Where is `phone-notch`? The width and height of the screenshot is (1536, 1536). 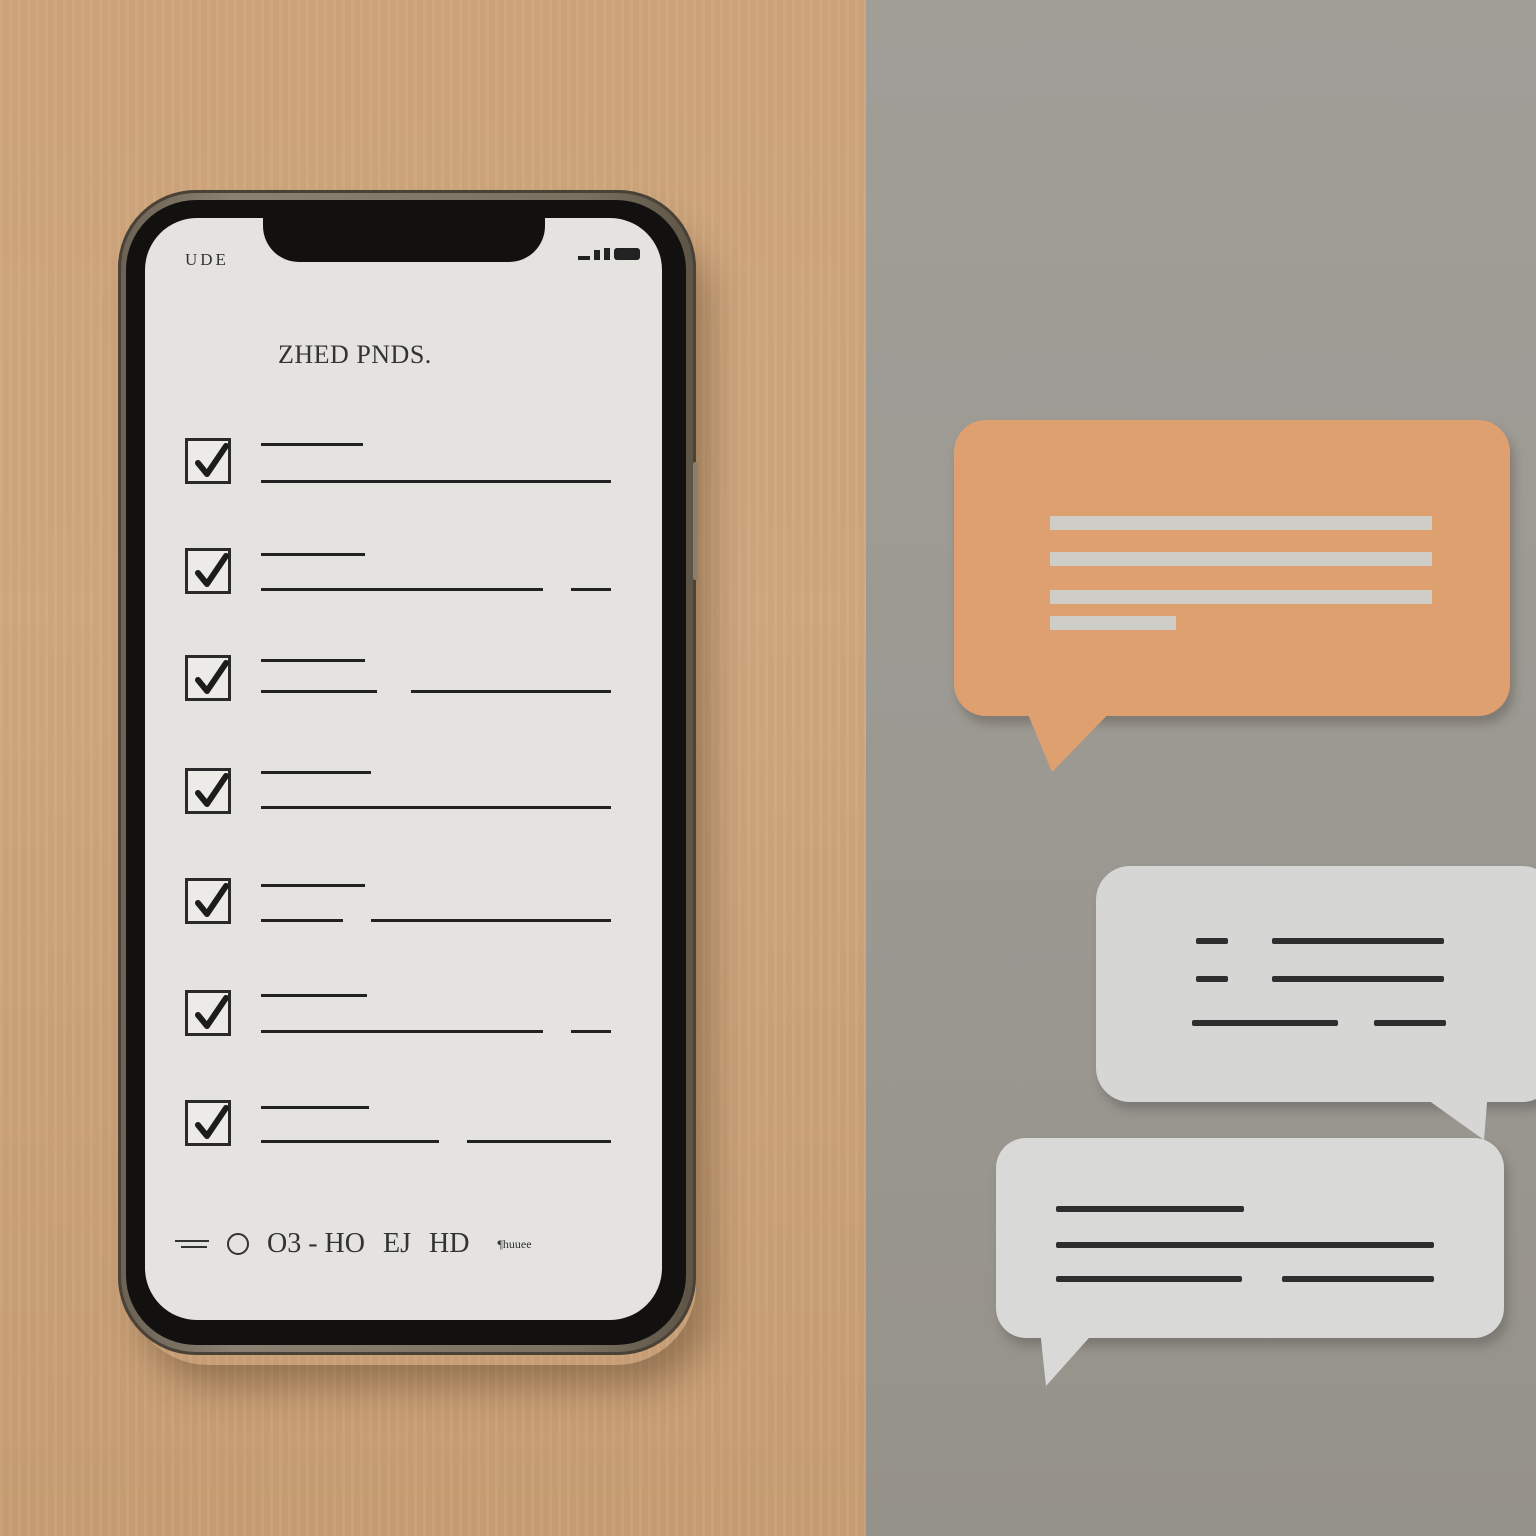 phone-notch is located at coordinates (404, 240).